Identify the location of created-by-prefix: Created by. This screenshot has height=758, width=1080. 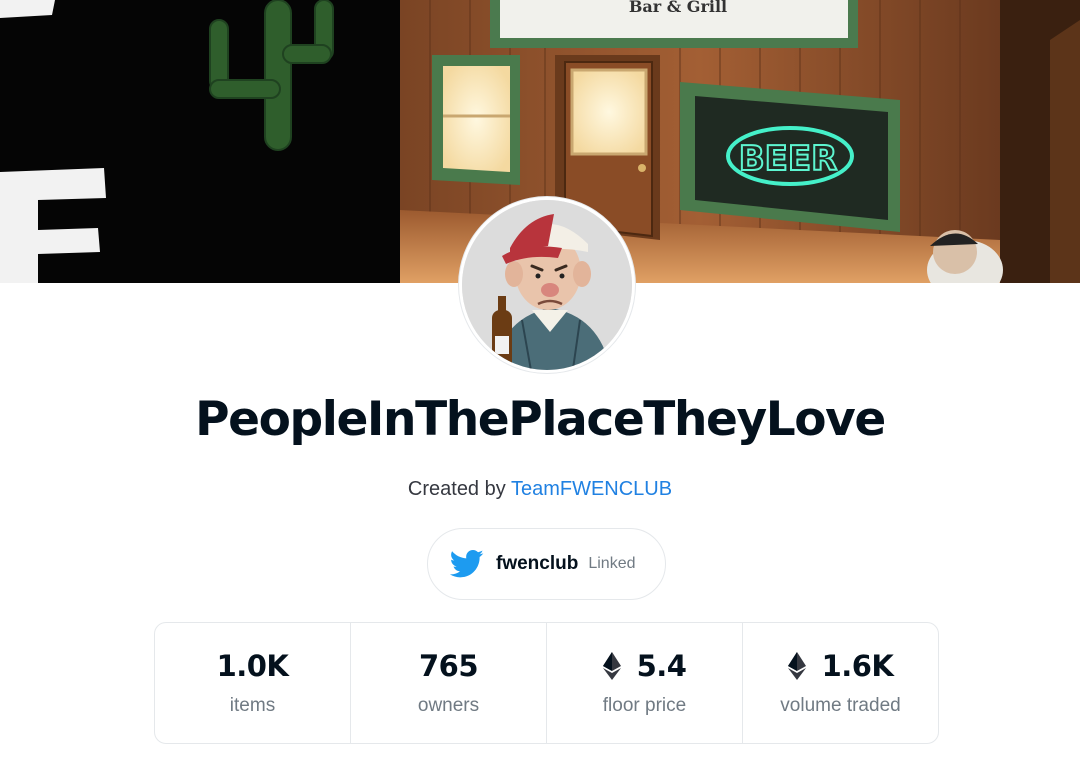
(456, 489).